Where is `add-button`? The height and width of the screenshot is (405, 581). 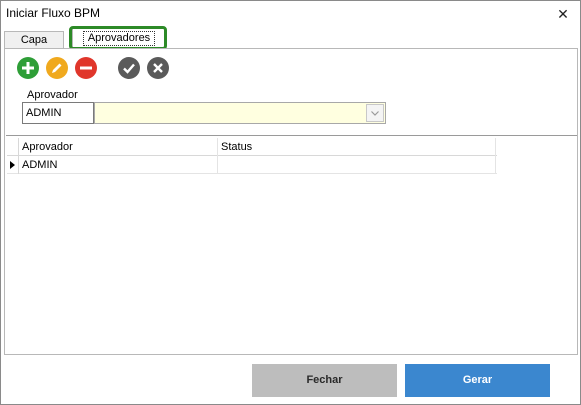 add-button is located at coordinates (28, 68).